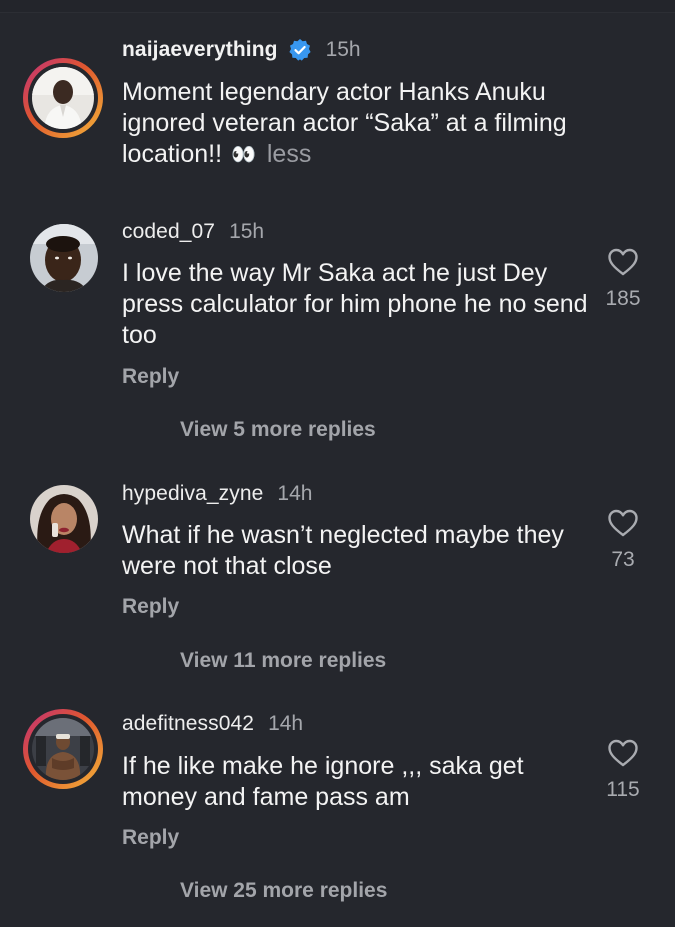 The height and width of the screenshot is (927, 675). What do you see at coordinates (623, 559) in the screenshot?
I see `like-count: 73` at bounding box center [623, 559].